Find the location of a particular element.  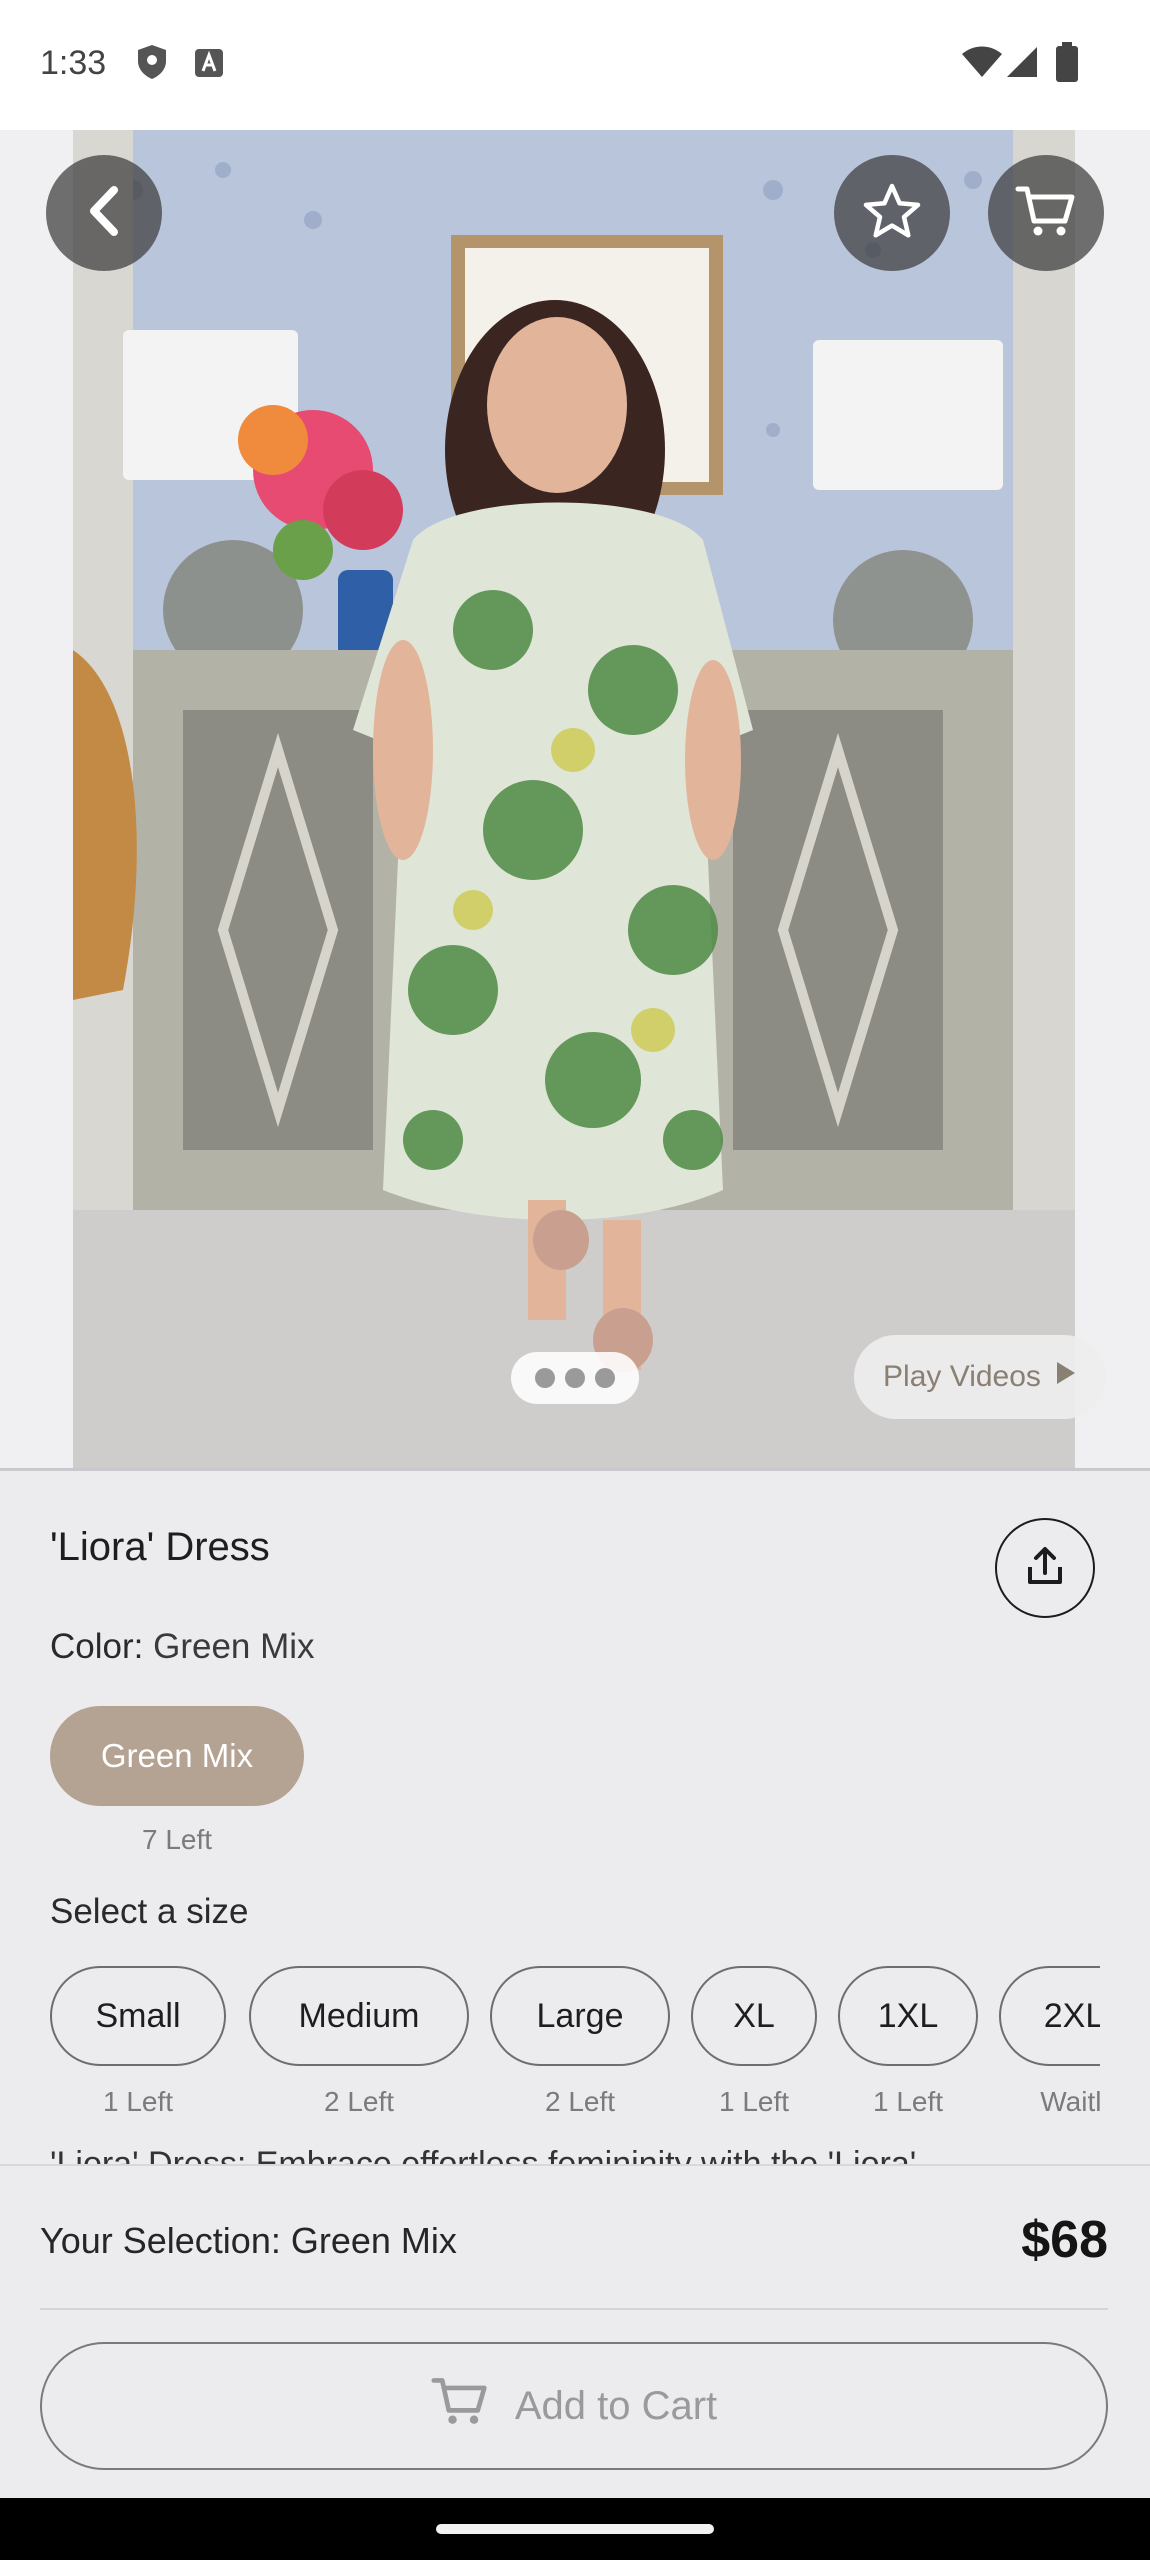

home-gesture-handle is located at coordinates (575, 2529).